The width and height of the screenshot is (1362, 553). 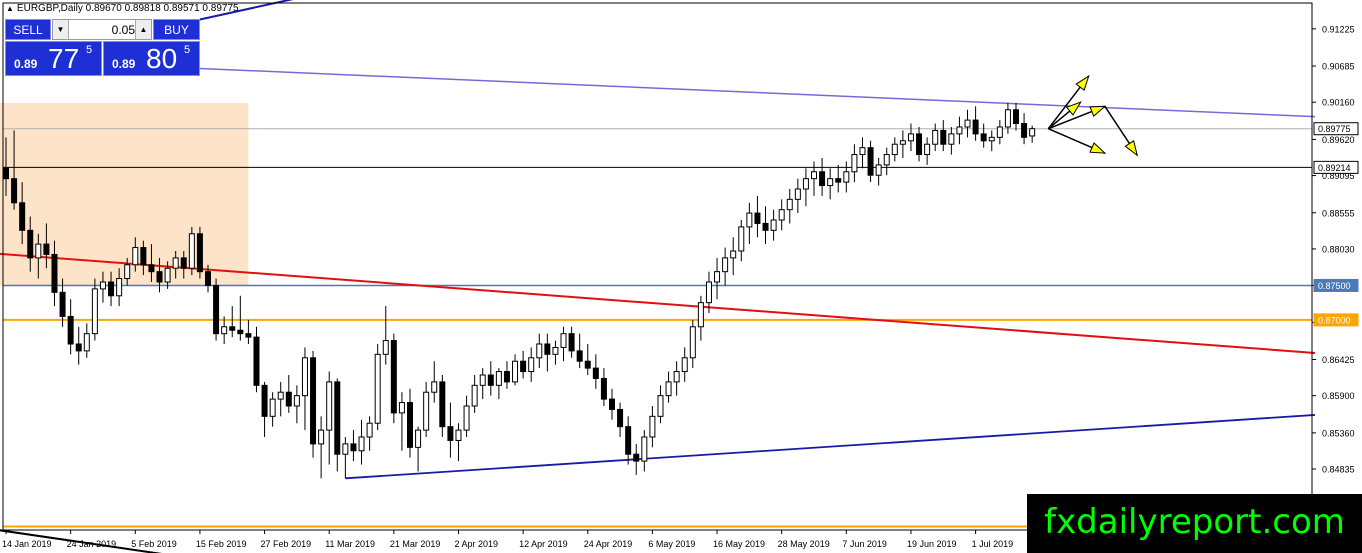 What do you see at coordinates (61, 29) in the screenshot?
I see `lot-decrease-icon: ▼` at bounding box center [61, 29].